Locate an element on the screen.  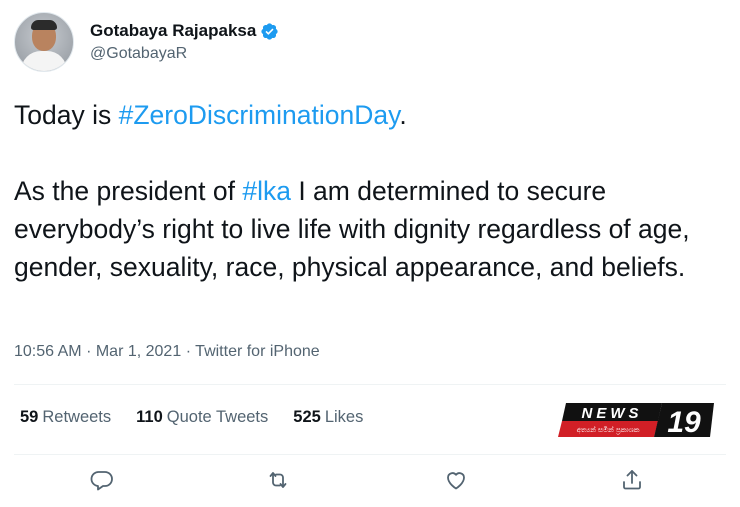
likes-count: 525 is located at coordinates (307, 417).